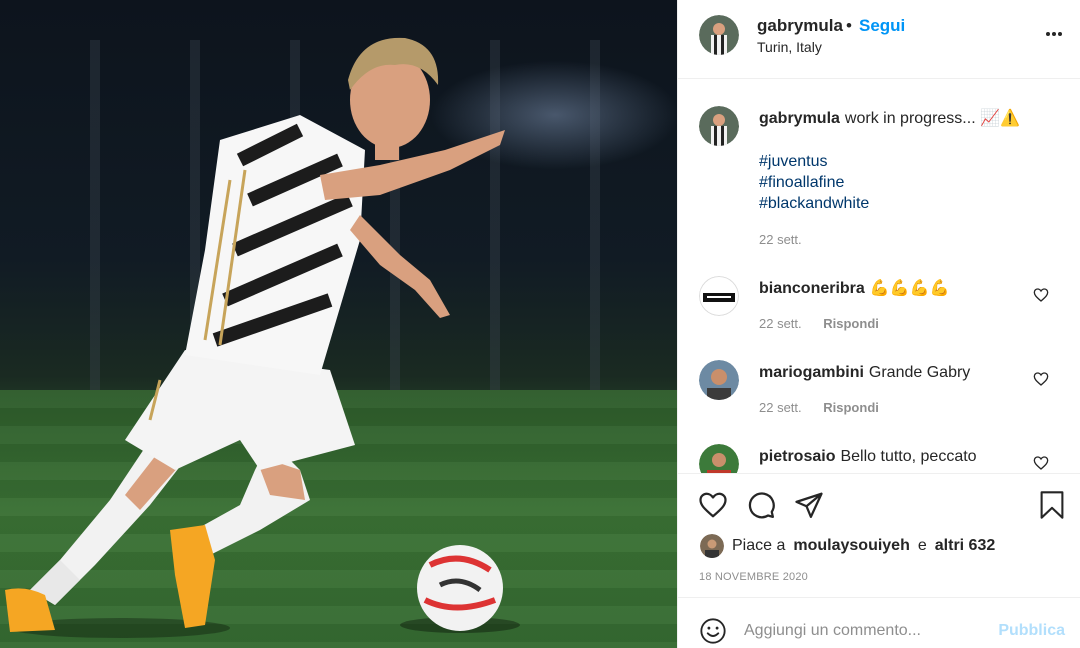 The image size is (1080, 648). Describe the element at coordinates (919, 372) in the screenshot. I see `comment-body: Grande Gabry` at that location.